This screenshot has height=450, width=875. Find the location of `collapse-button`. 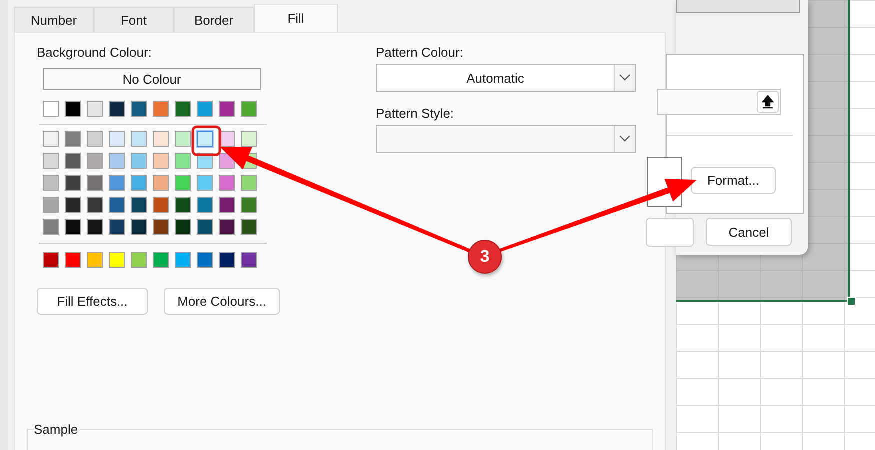

collapse-button is located at coordinates (768, 102).